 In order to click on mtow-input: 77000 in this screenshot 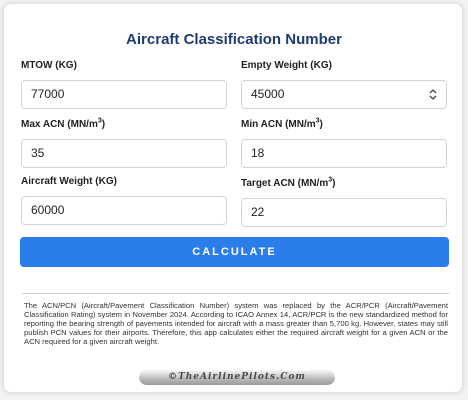, I will do `click(124, 94)`.